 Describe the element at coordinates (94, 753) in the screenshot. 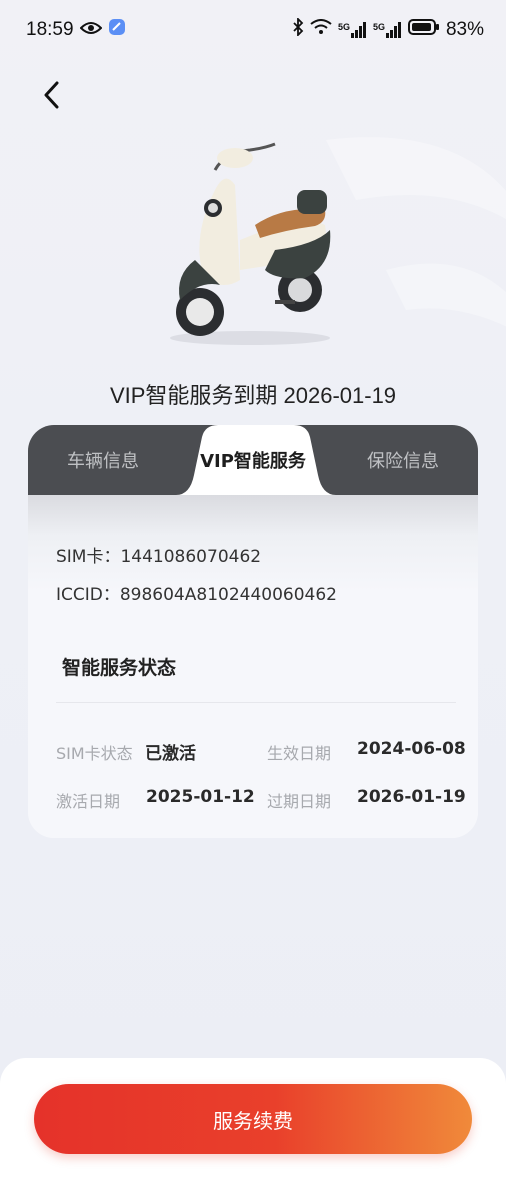

I see `sim-status-label: SIM卡状态` at that location.